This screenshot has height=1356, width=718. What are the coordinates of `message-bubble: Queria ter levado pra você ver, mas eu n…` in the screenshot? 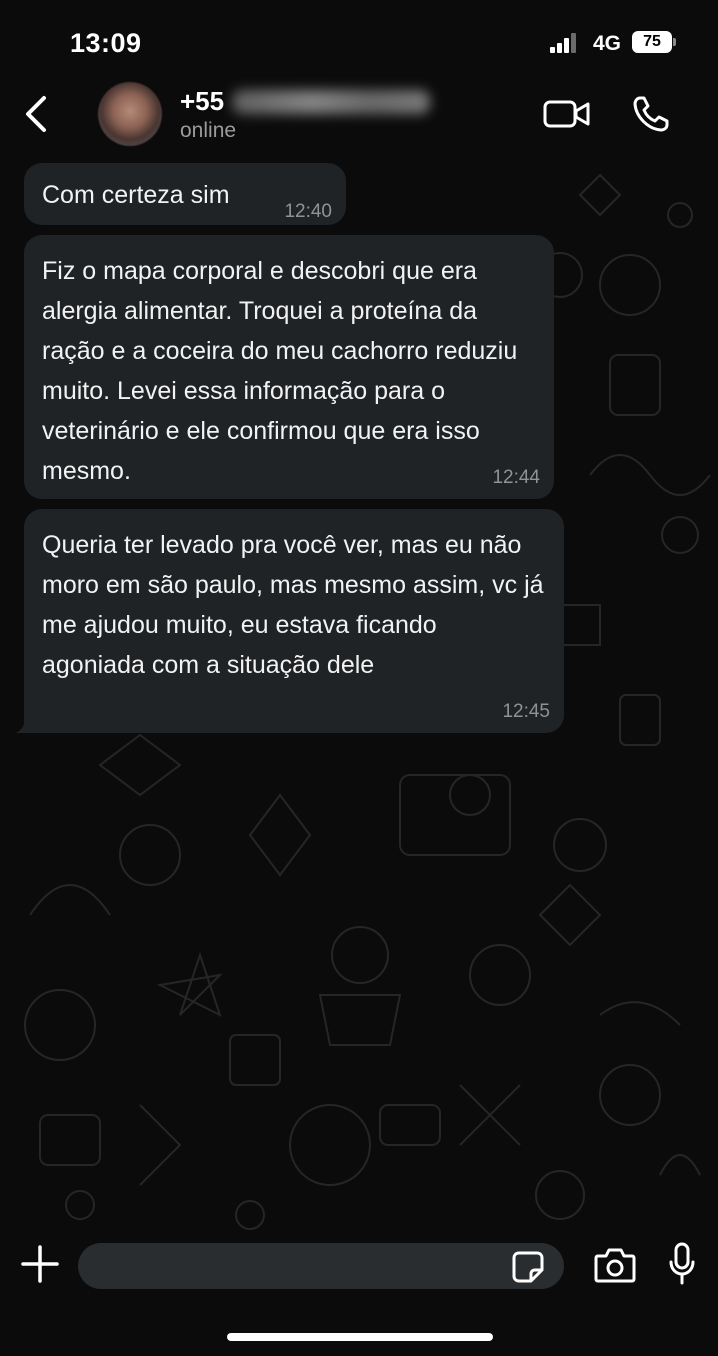 It's located at (294, 621).